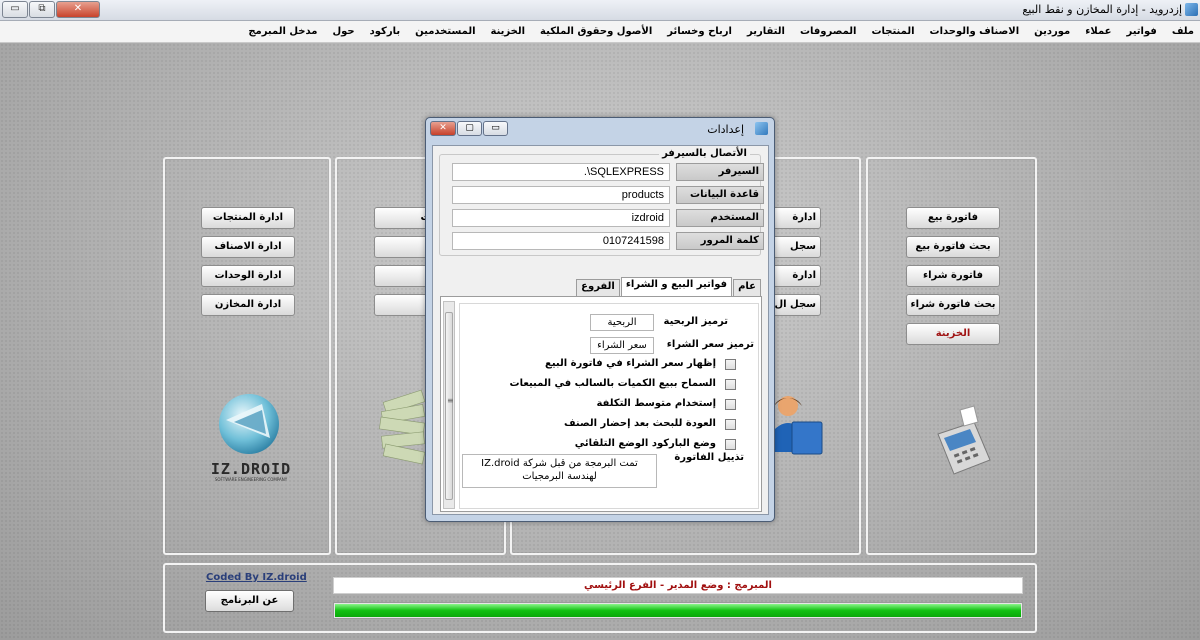 Image resolution: width=1200 pixels, height=640 pixels. I want to click on minimize-button: ▭, so click(15, 9).